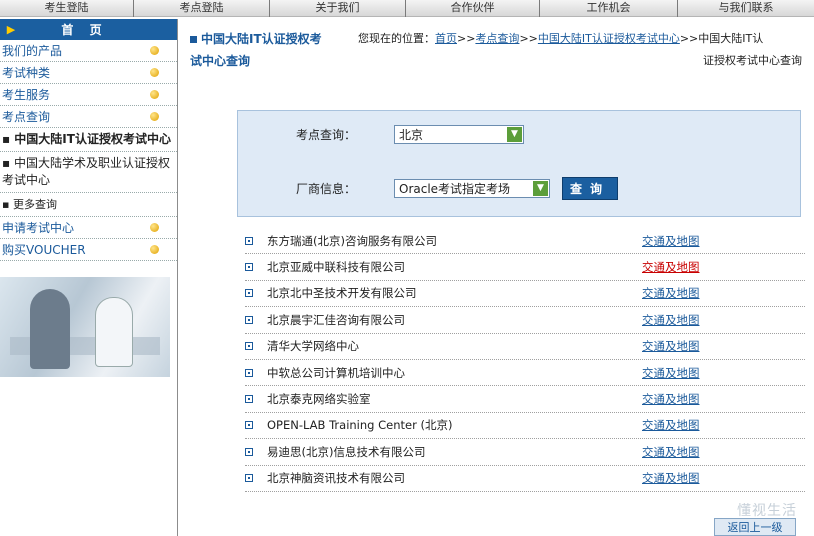 The height and width of the screenshot is (536, 814). I want to click on center-name: OPEN-LAB Training Center (北京), so click(454, 425).